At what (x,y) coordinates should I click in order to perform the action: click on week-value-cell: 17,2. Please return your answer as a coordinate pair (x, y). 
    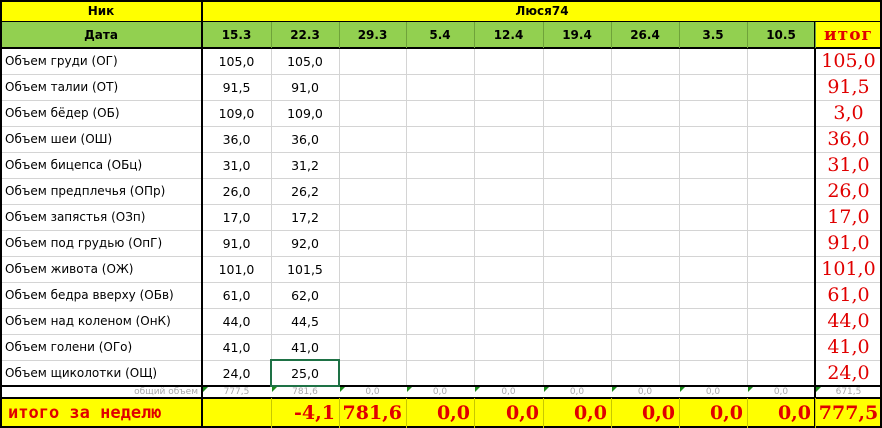
    Looking at the image, I should click on (305, 217).